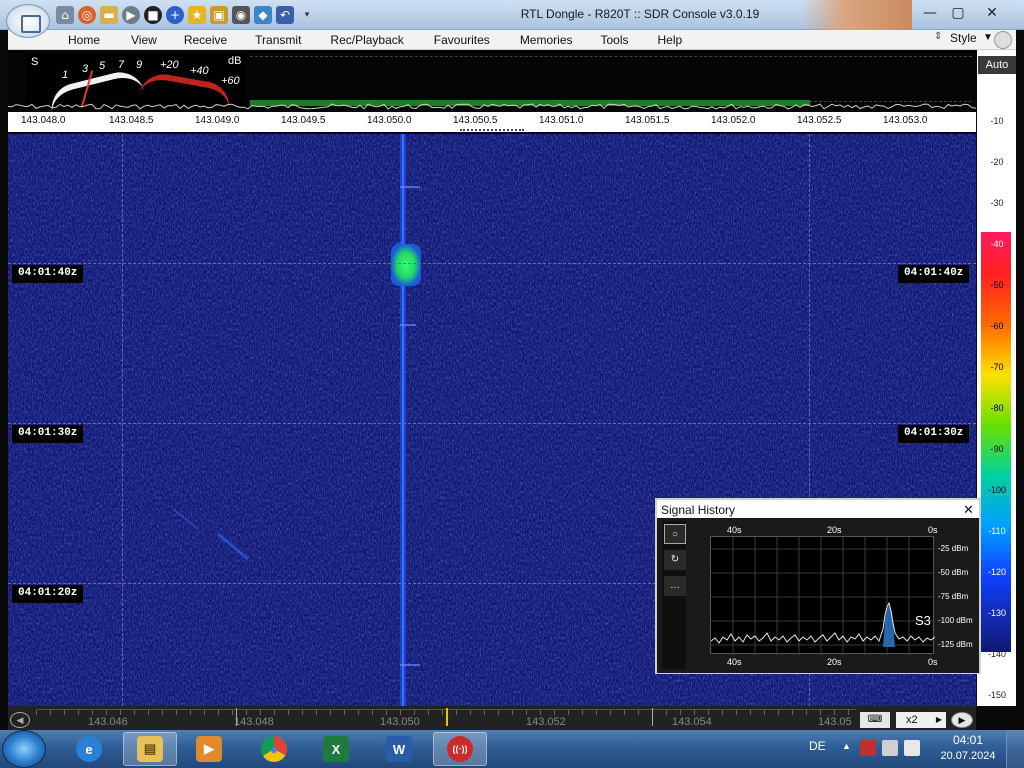  Describe the element at coordinates (670, 40) in the screenshot. I see `menu-help: Help` at that location.